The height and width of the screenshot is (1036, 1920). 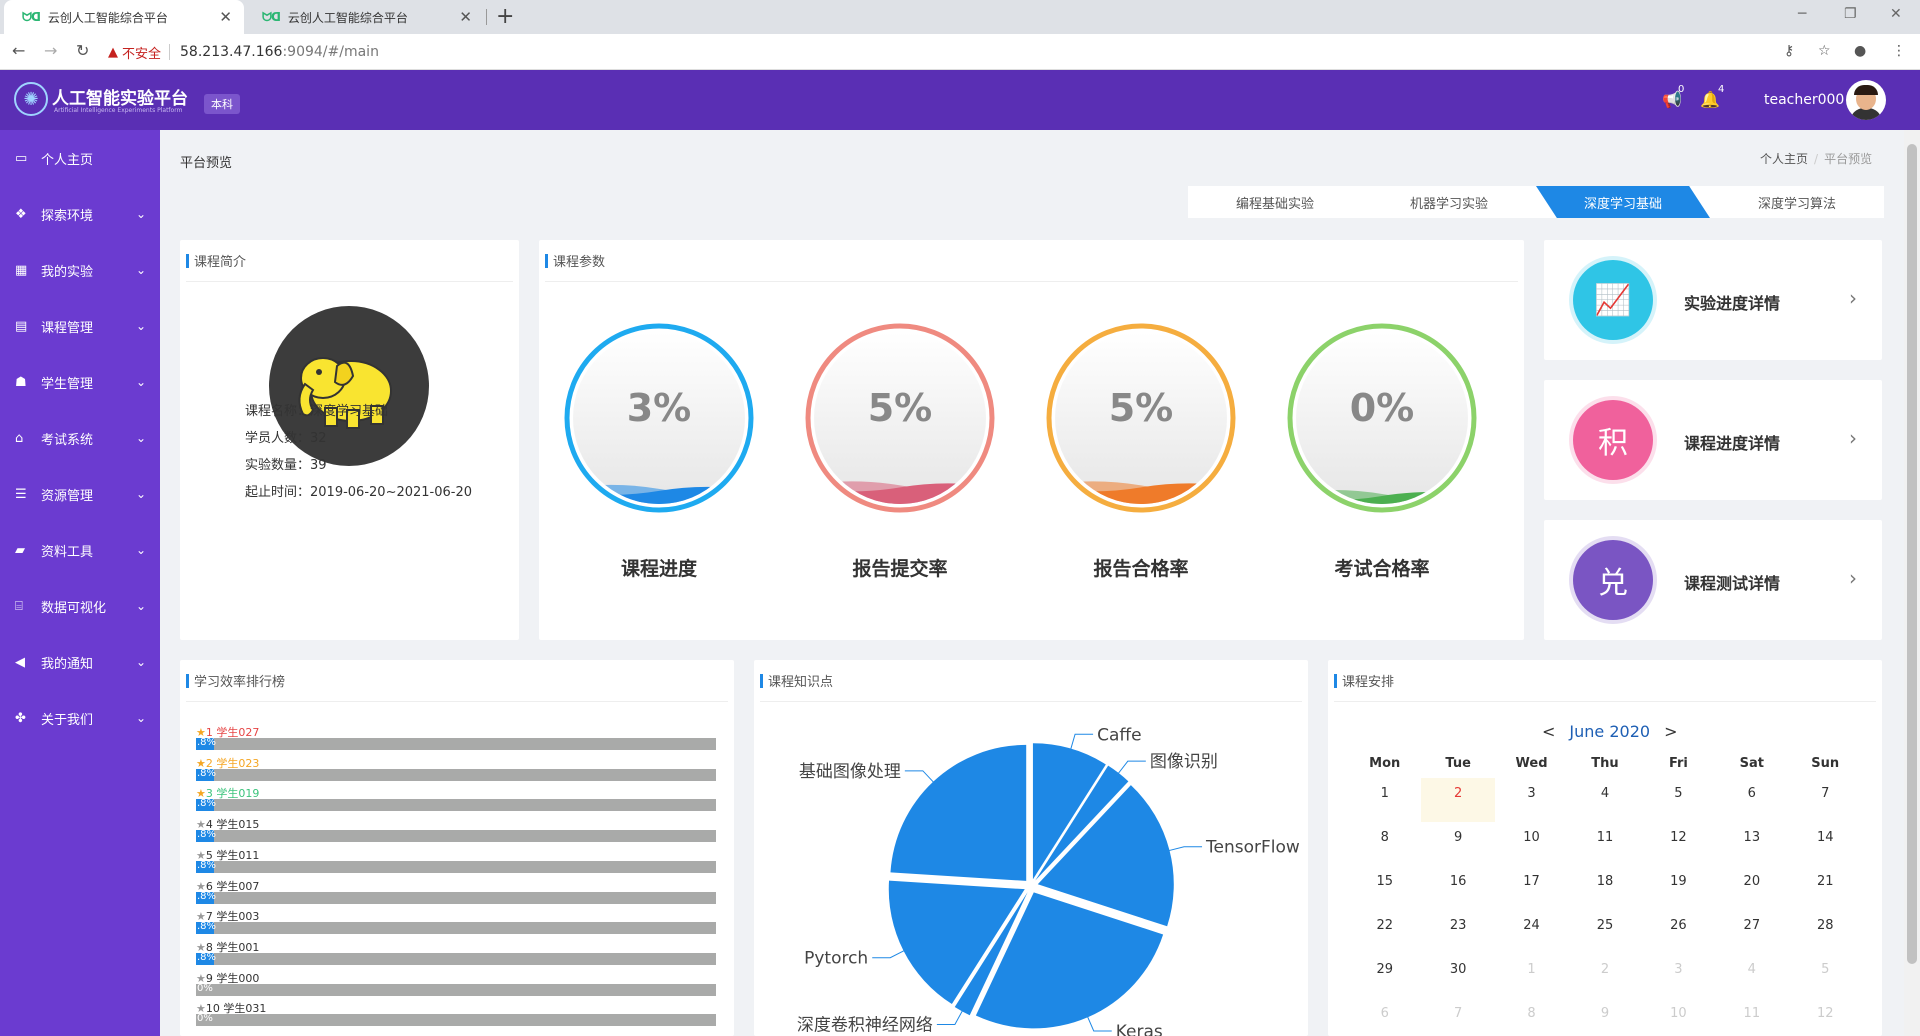 What do you see at coordinates (1850, 14) in the screenshot?
I see `restore-icon: ❐` at bounding box center [1850, 14].